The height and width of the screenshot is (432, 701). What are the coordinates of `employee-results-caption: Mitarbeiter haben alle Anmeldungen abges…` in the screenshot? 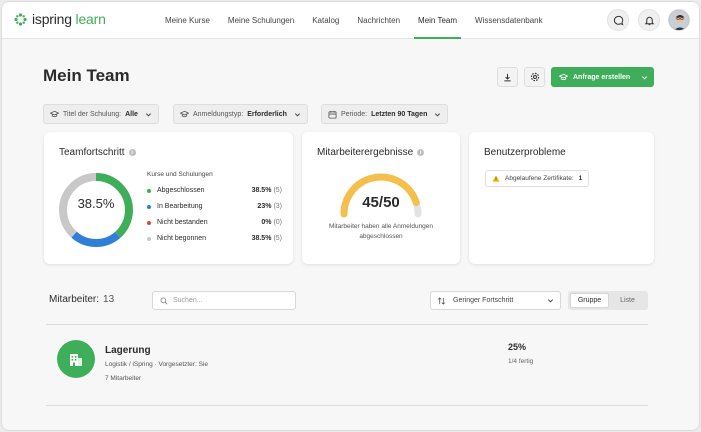 It's located at (381, 232).